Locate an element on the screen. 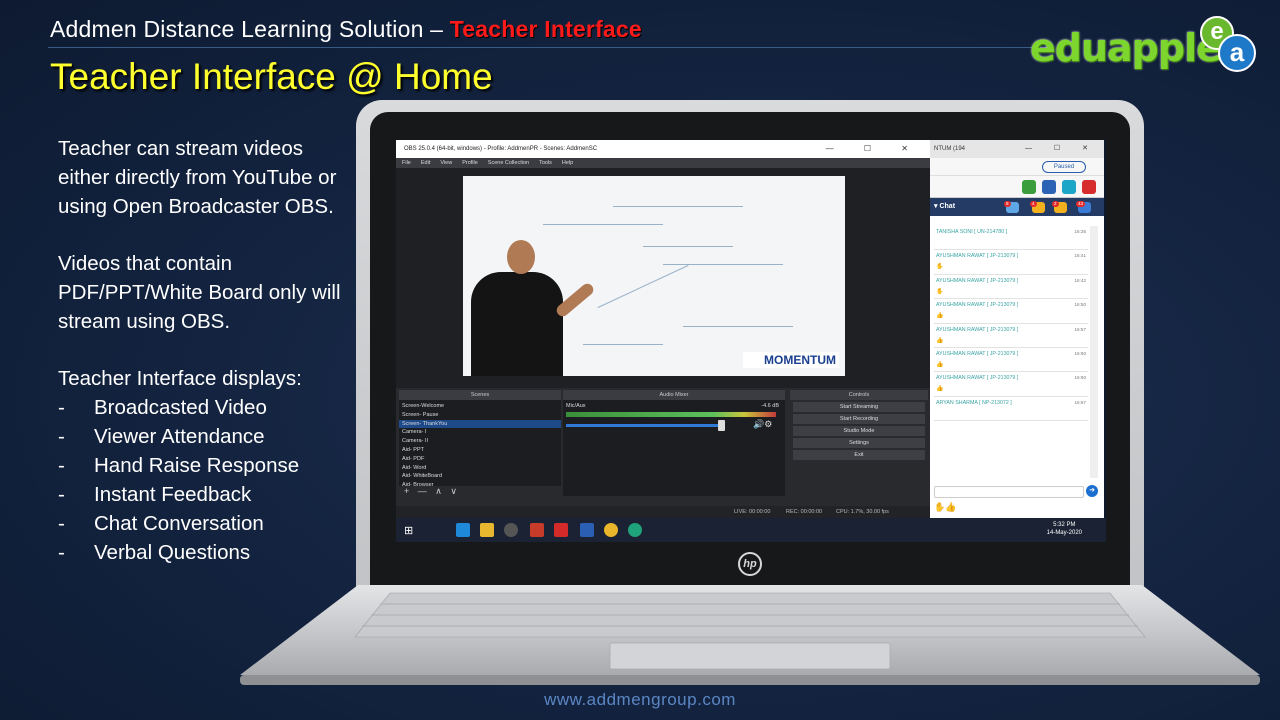 This screenshot has height=720, width=1280. control-button: Exit is located at coordinates (859, 455).